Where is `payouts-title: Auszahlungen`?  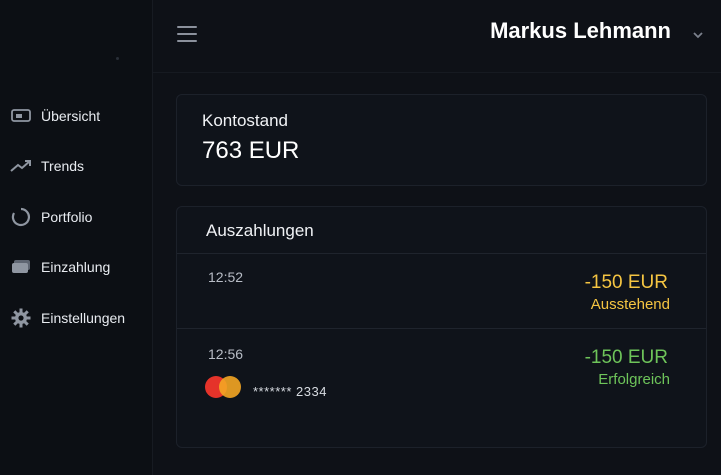
payouts-title: Auszahlungen is located at coordinates (260, 230).